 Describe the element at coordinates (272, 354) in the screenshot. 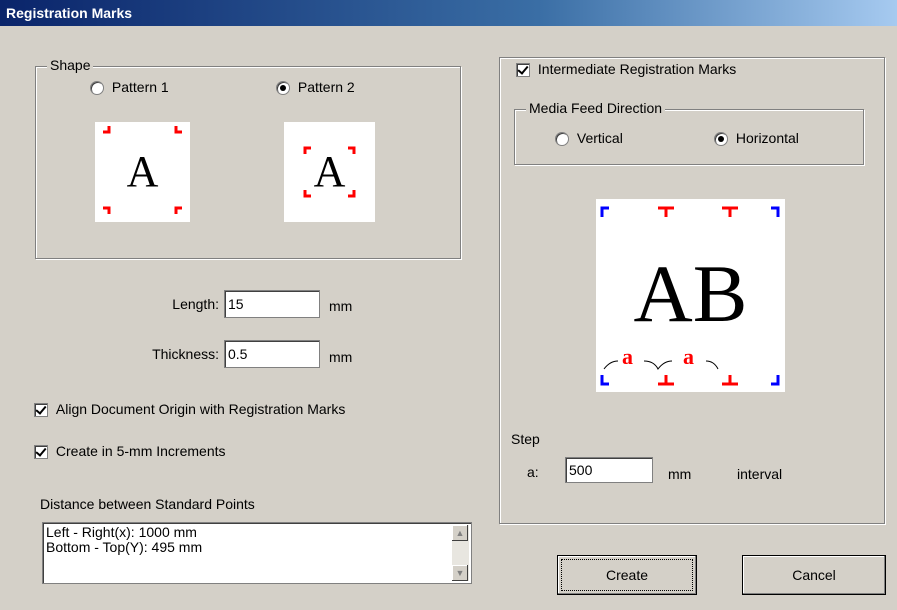

I see `thickness-input` at that location.